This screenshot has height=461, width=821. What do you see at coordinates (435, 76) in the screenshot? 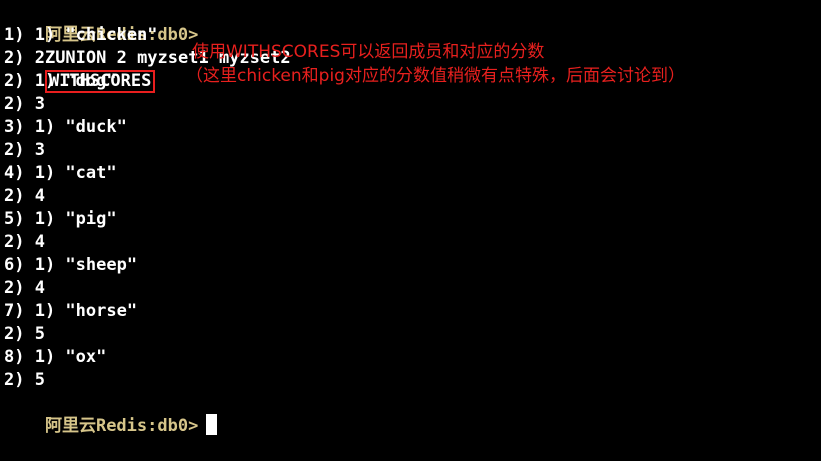
I see `annotation-line-2: （这里chicken和pig对应的分数值稍微有点特殊，后面会讨论到）` at bounding box center [435, 76].